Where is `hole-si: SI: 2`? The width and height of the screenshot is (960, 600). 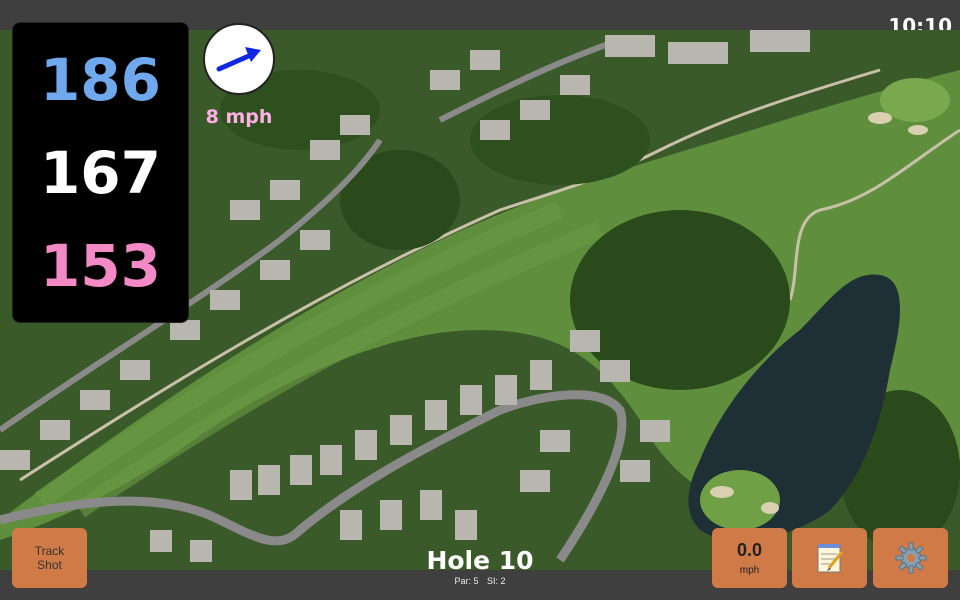
hole-si: SI: 2 is located at coordinates (496, 581).